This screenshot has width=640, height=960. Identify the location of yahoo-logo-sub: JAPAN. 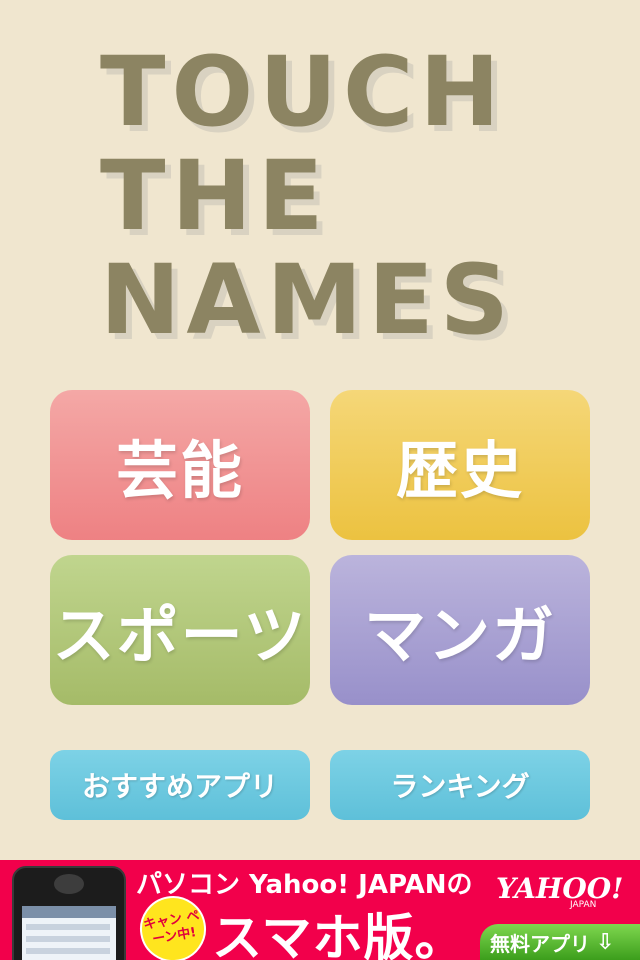
(583, 905).